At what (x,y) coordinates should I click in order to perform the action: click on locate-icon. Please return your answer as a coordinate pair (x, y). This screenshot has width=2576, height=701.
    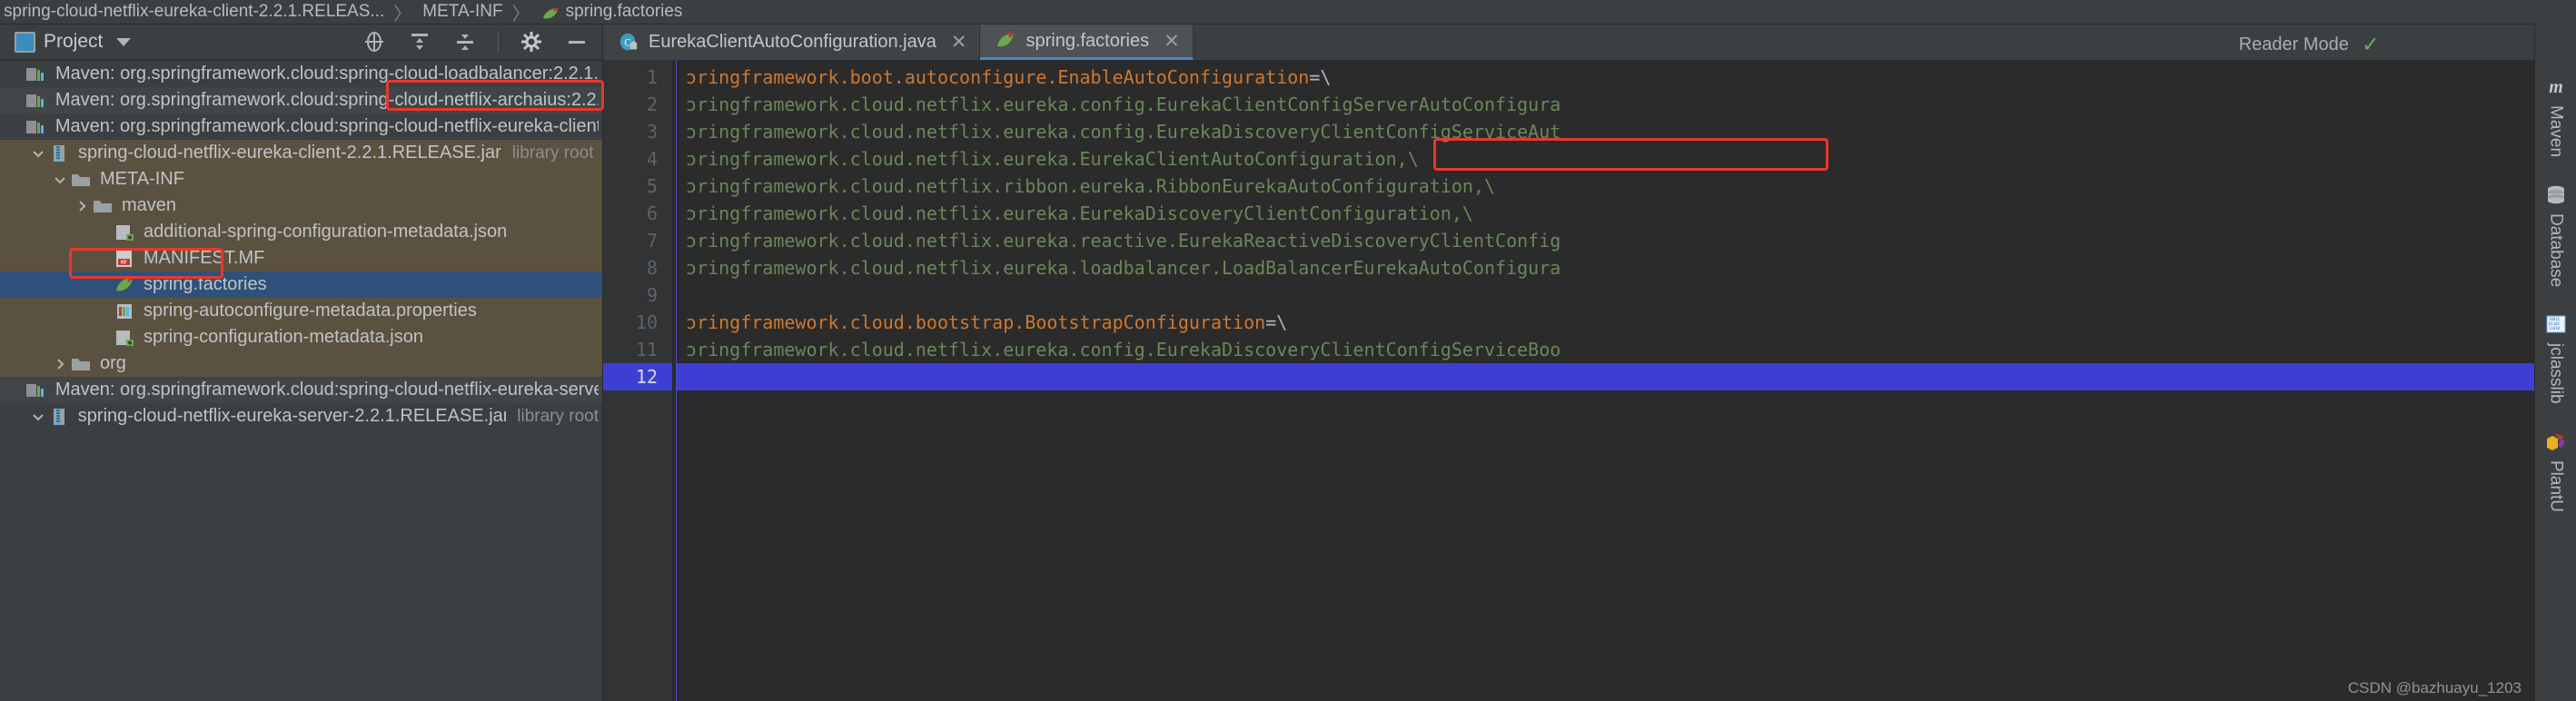
    Looking at the image, I should click on (374, 41).